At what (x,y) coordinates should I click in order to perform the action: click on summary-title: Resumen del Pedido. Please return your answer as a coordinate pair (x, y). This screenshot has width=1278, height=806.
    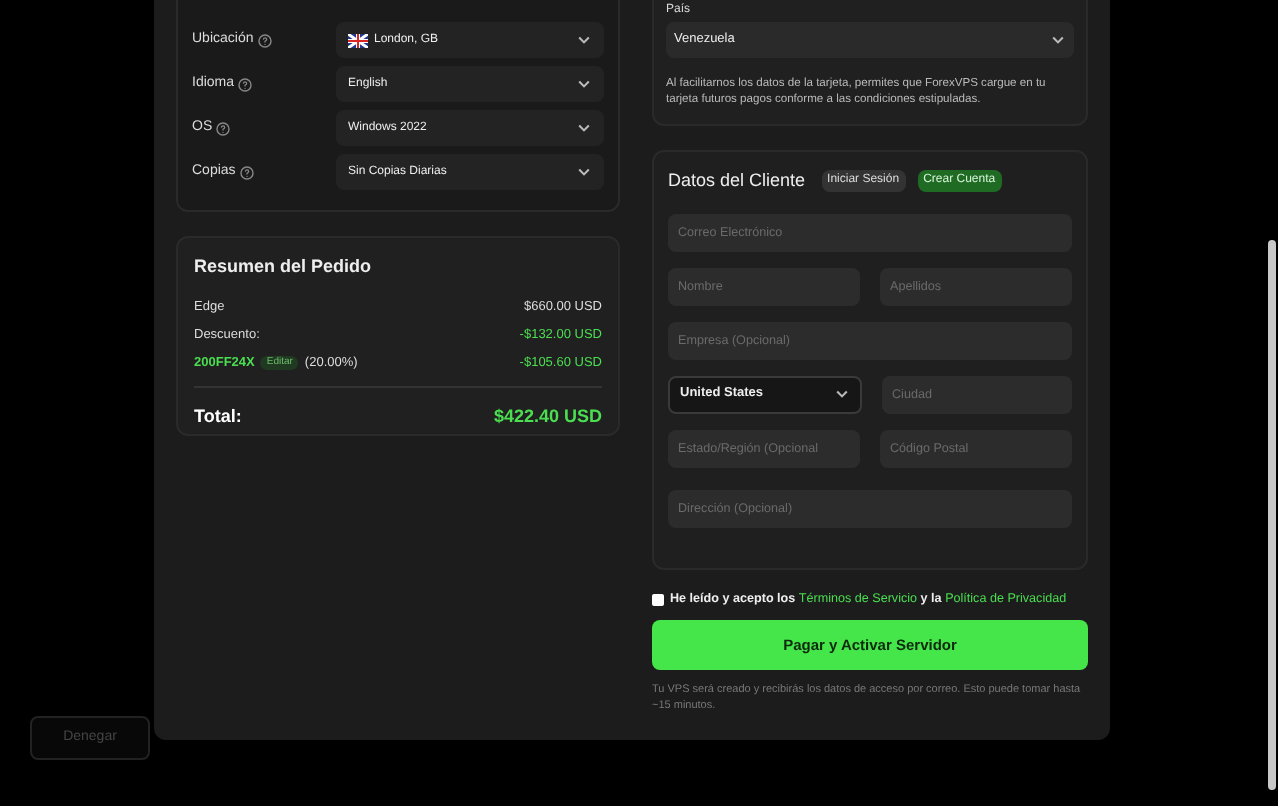
    Looking at the image, I should click on (284, 267).